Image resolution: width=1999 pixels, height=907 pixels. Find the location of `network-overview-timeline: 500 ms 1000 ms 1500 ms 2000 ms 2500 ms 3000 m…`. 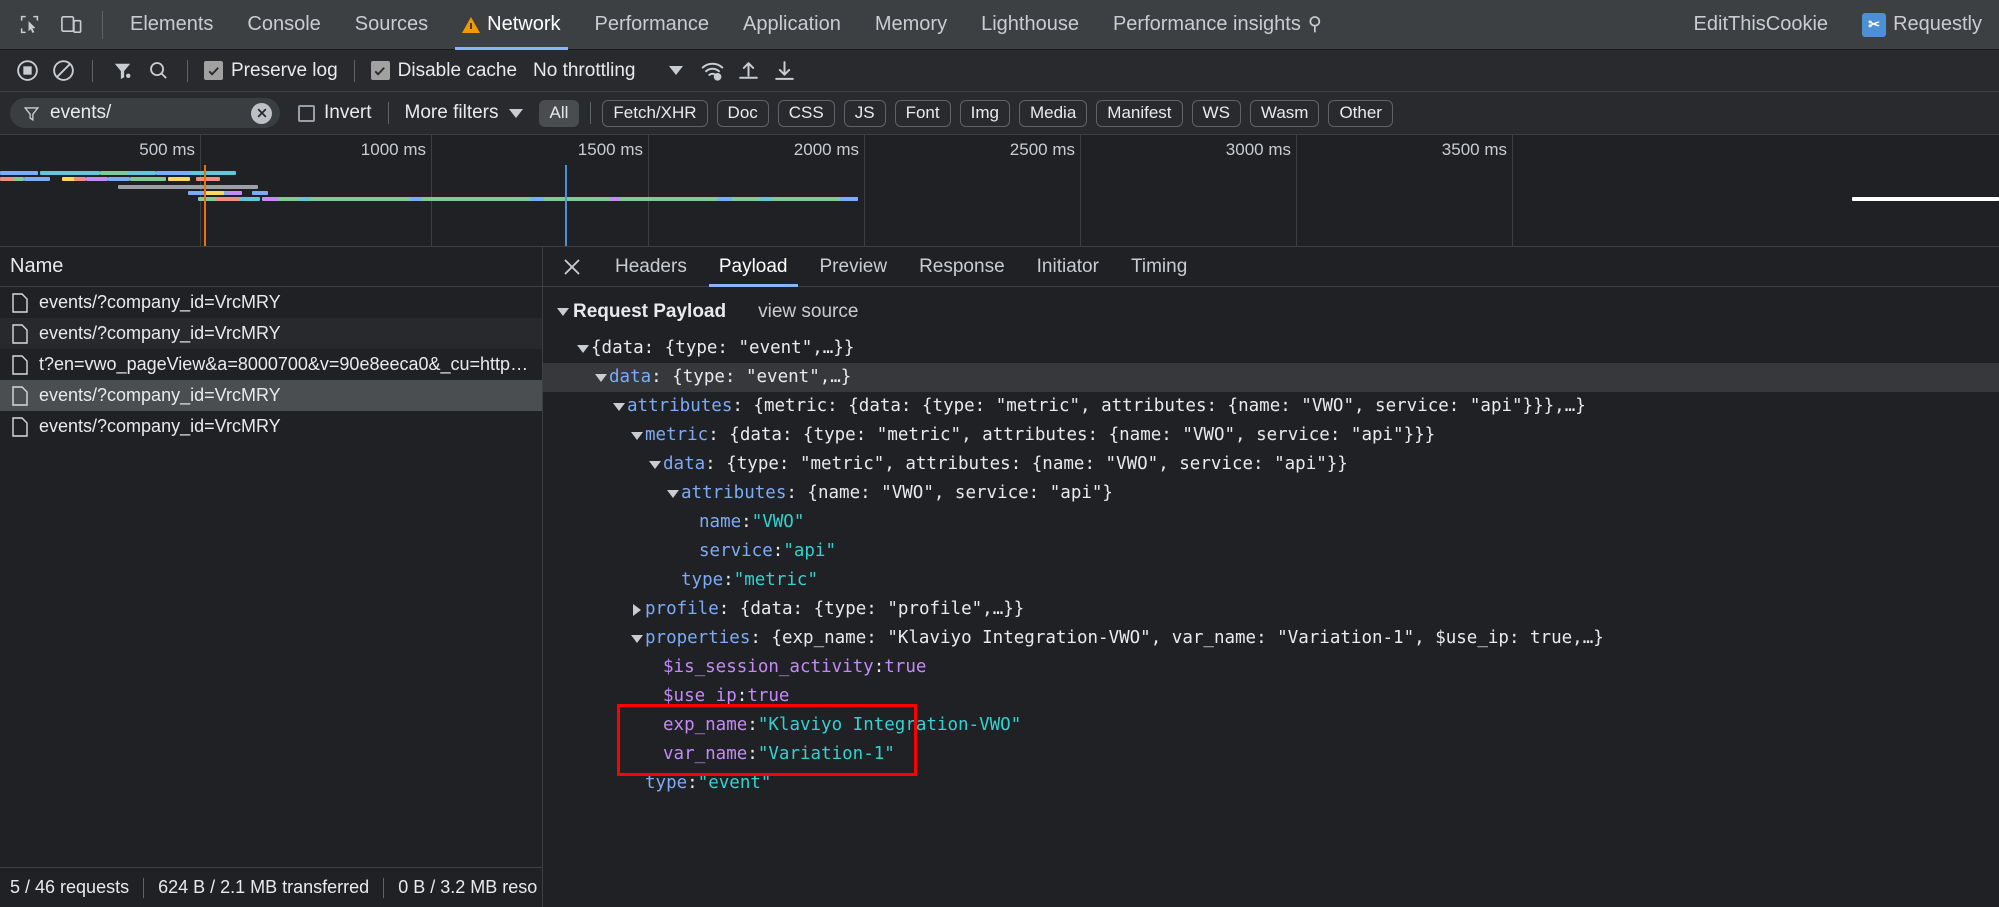

network-overview-timeline: 500 ms 1000 ms 1500 ms 2000 ms 2500 ms 3000 m… is located at coordinates (999, 191).